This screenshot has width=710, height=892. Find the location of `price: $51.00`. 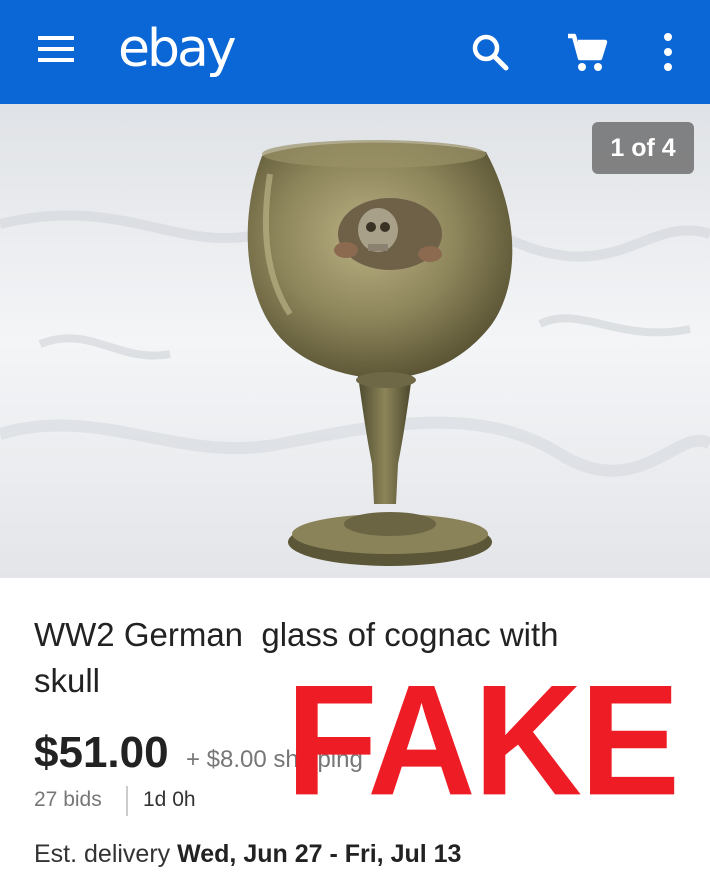

price: $51.00 is located at coordinates (101, 752).